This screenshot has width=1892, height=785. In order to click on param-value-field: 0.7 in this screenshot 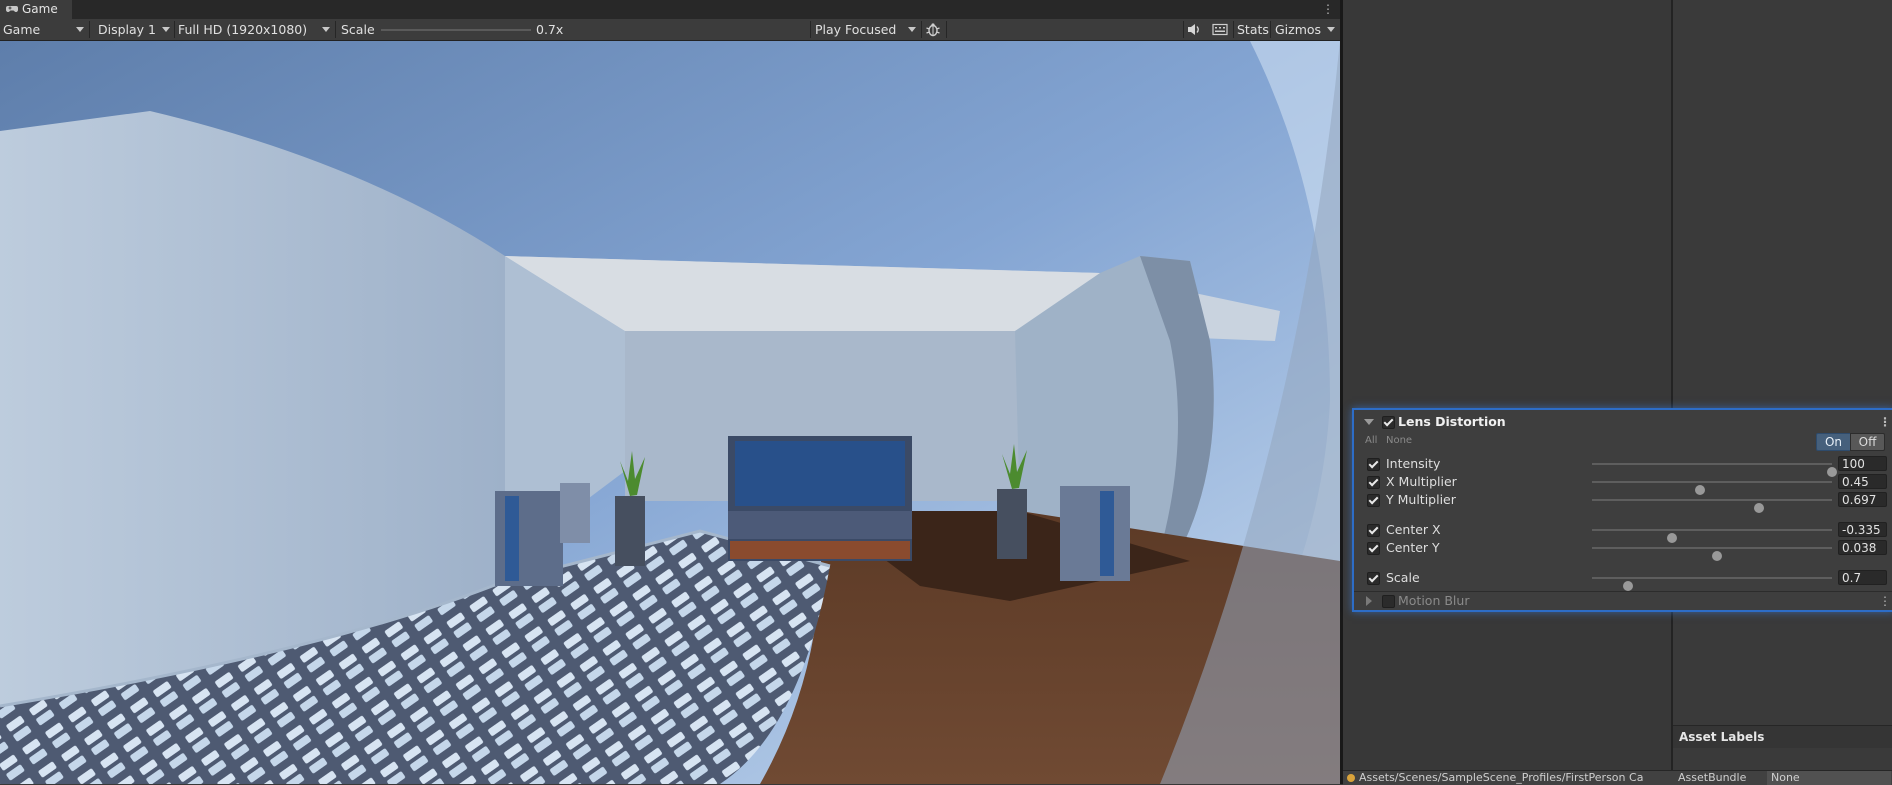, I will do `click(1862, 577)`.